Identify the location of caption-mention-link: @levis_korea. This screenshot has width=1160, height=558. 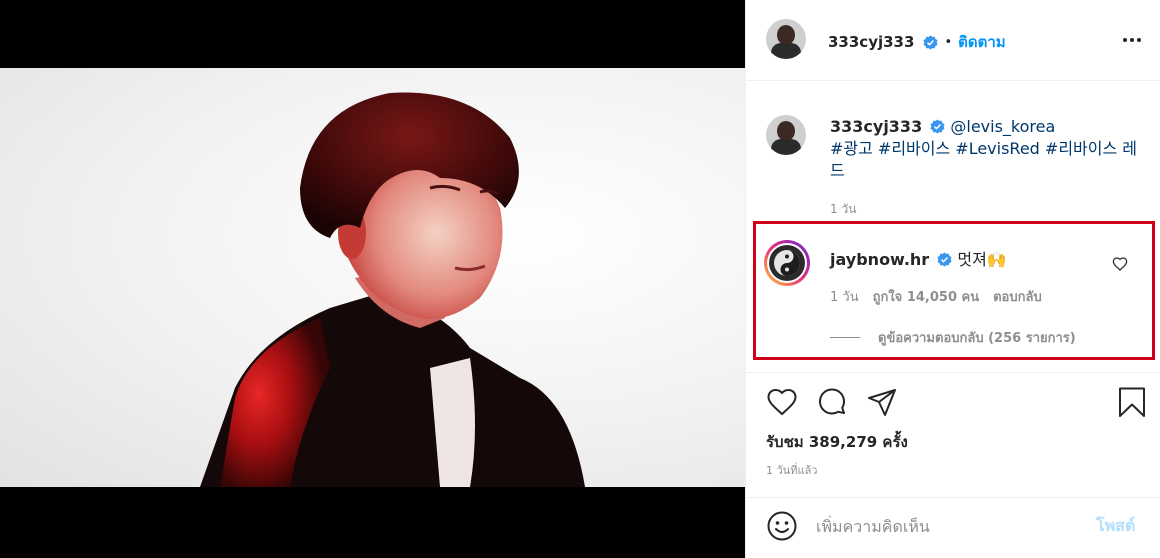
(1002, 126).